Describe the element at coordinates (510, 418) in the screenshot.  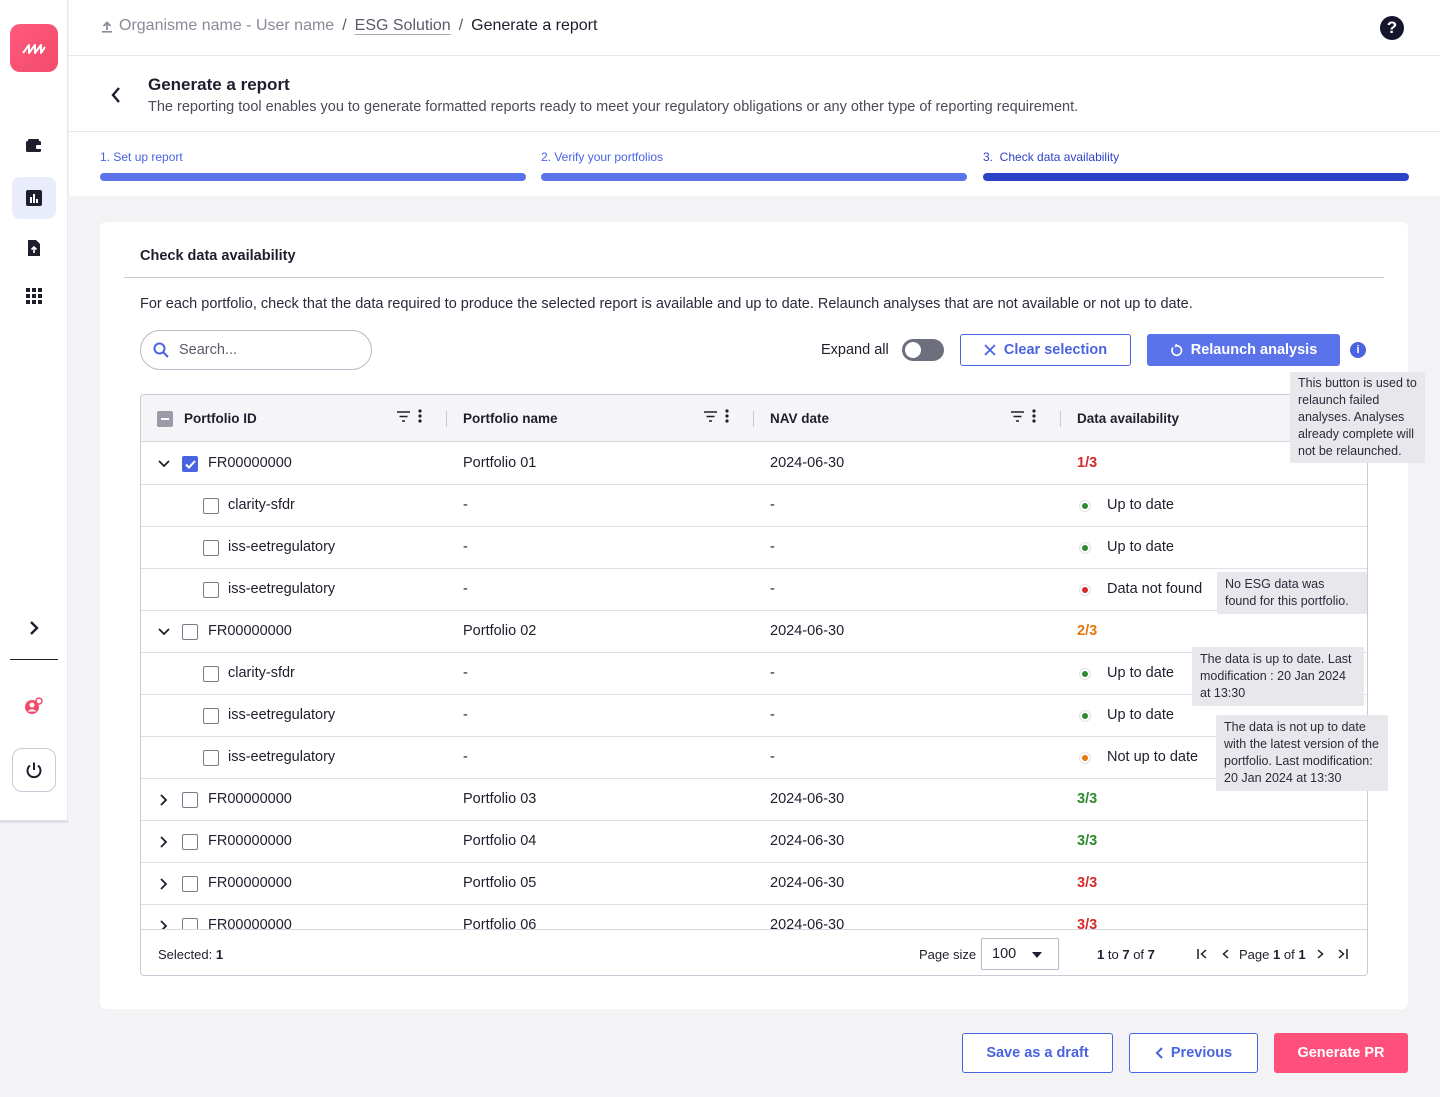
I see `column-header-portfolio-name: Portfolio name` at that location.